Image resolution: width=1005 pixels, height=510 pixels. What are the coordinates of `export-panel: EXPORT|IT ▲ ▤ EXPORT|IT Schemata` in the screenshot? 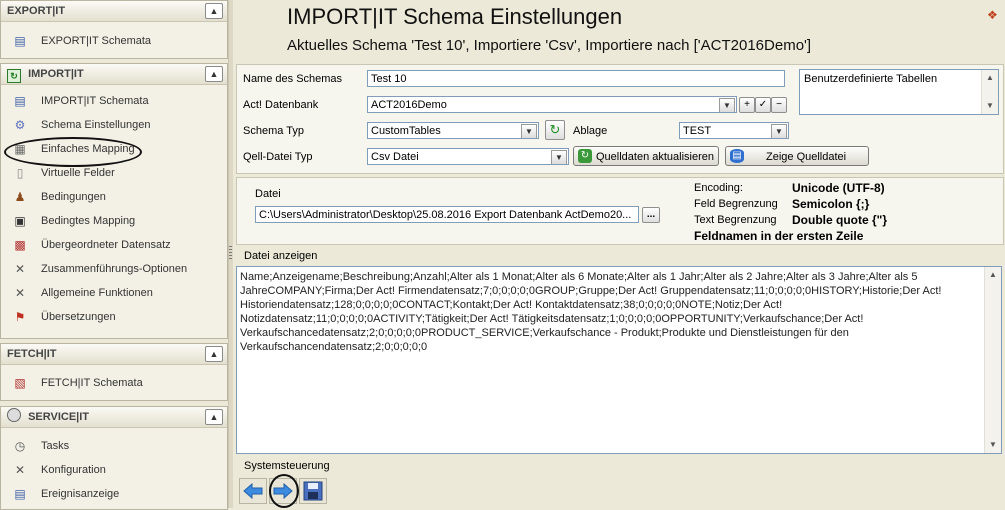 It's located at (114, 29).